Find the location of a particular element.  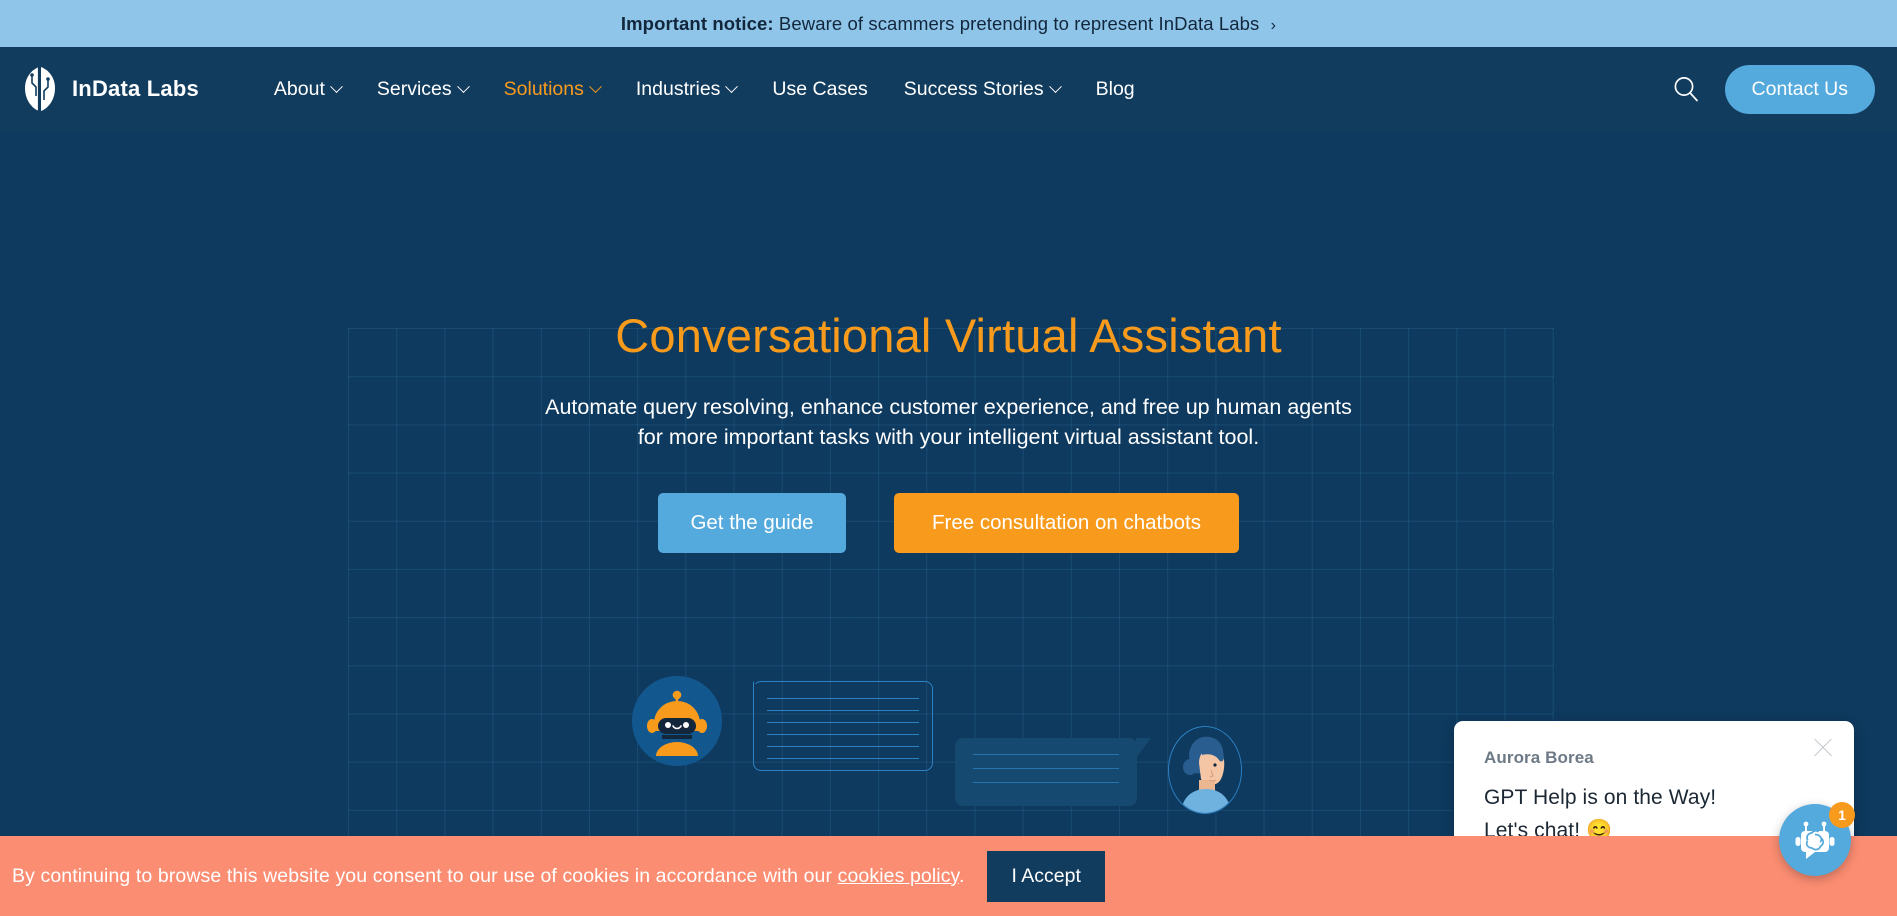

chat-unread-badge: 1 is located at coordinates (1842, 815).